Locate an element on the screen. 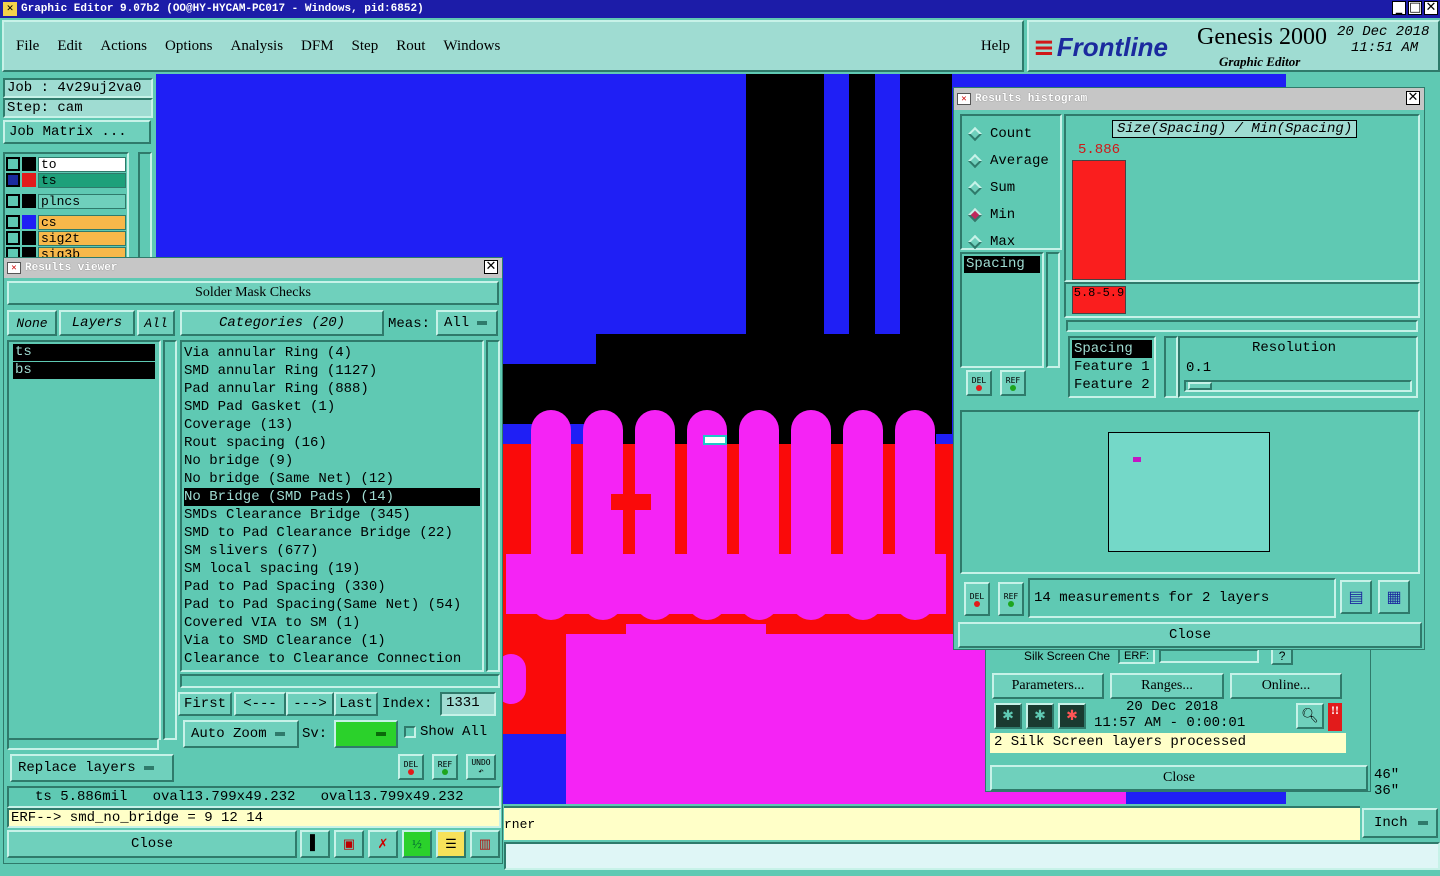 Image resolution: width=1440 pixels, height=876 pixels. category-hscroll is located at coordinates (340, 681).